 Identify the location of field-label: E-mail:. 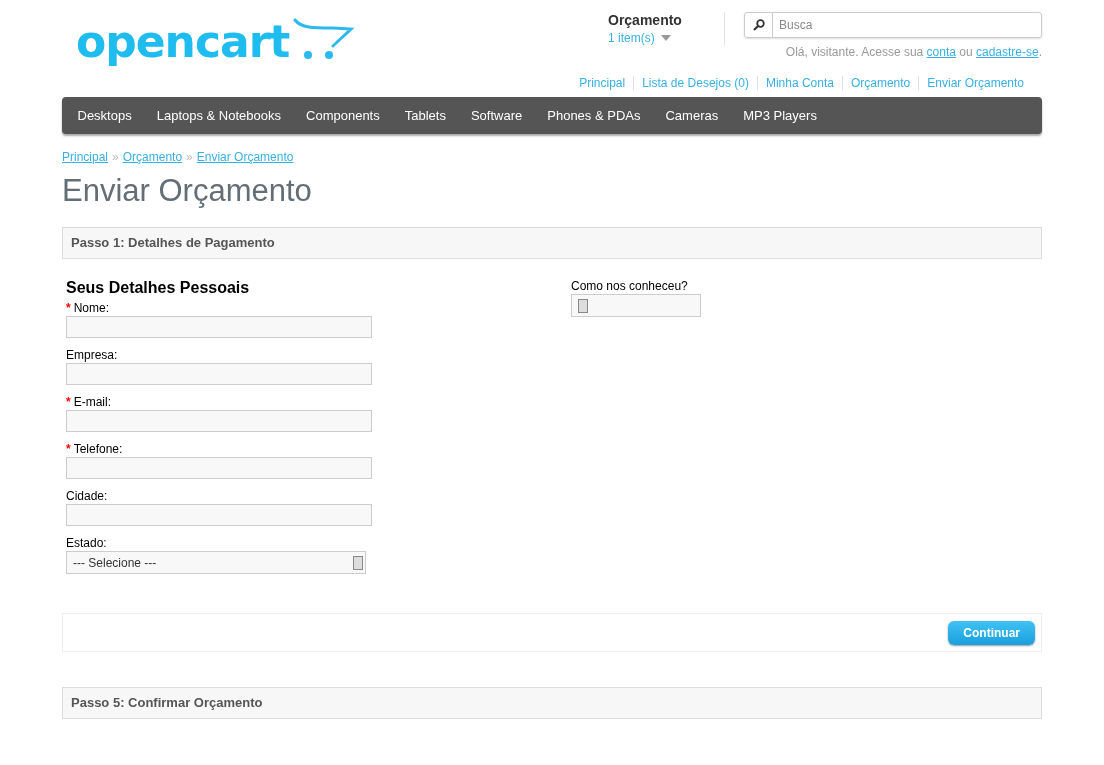
(92, 402).